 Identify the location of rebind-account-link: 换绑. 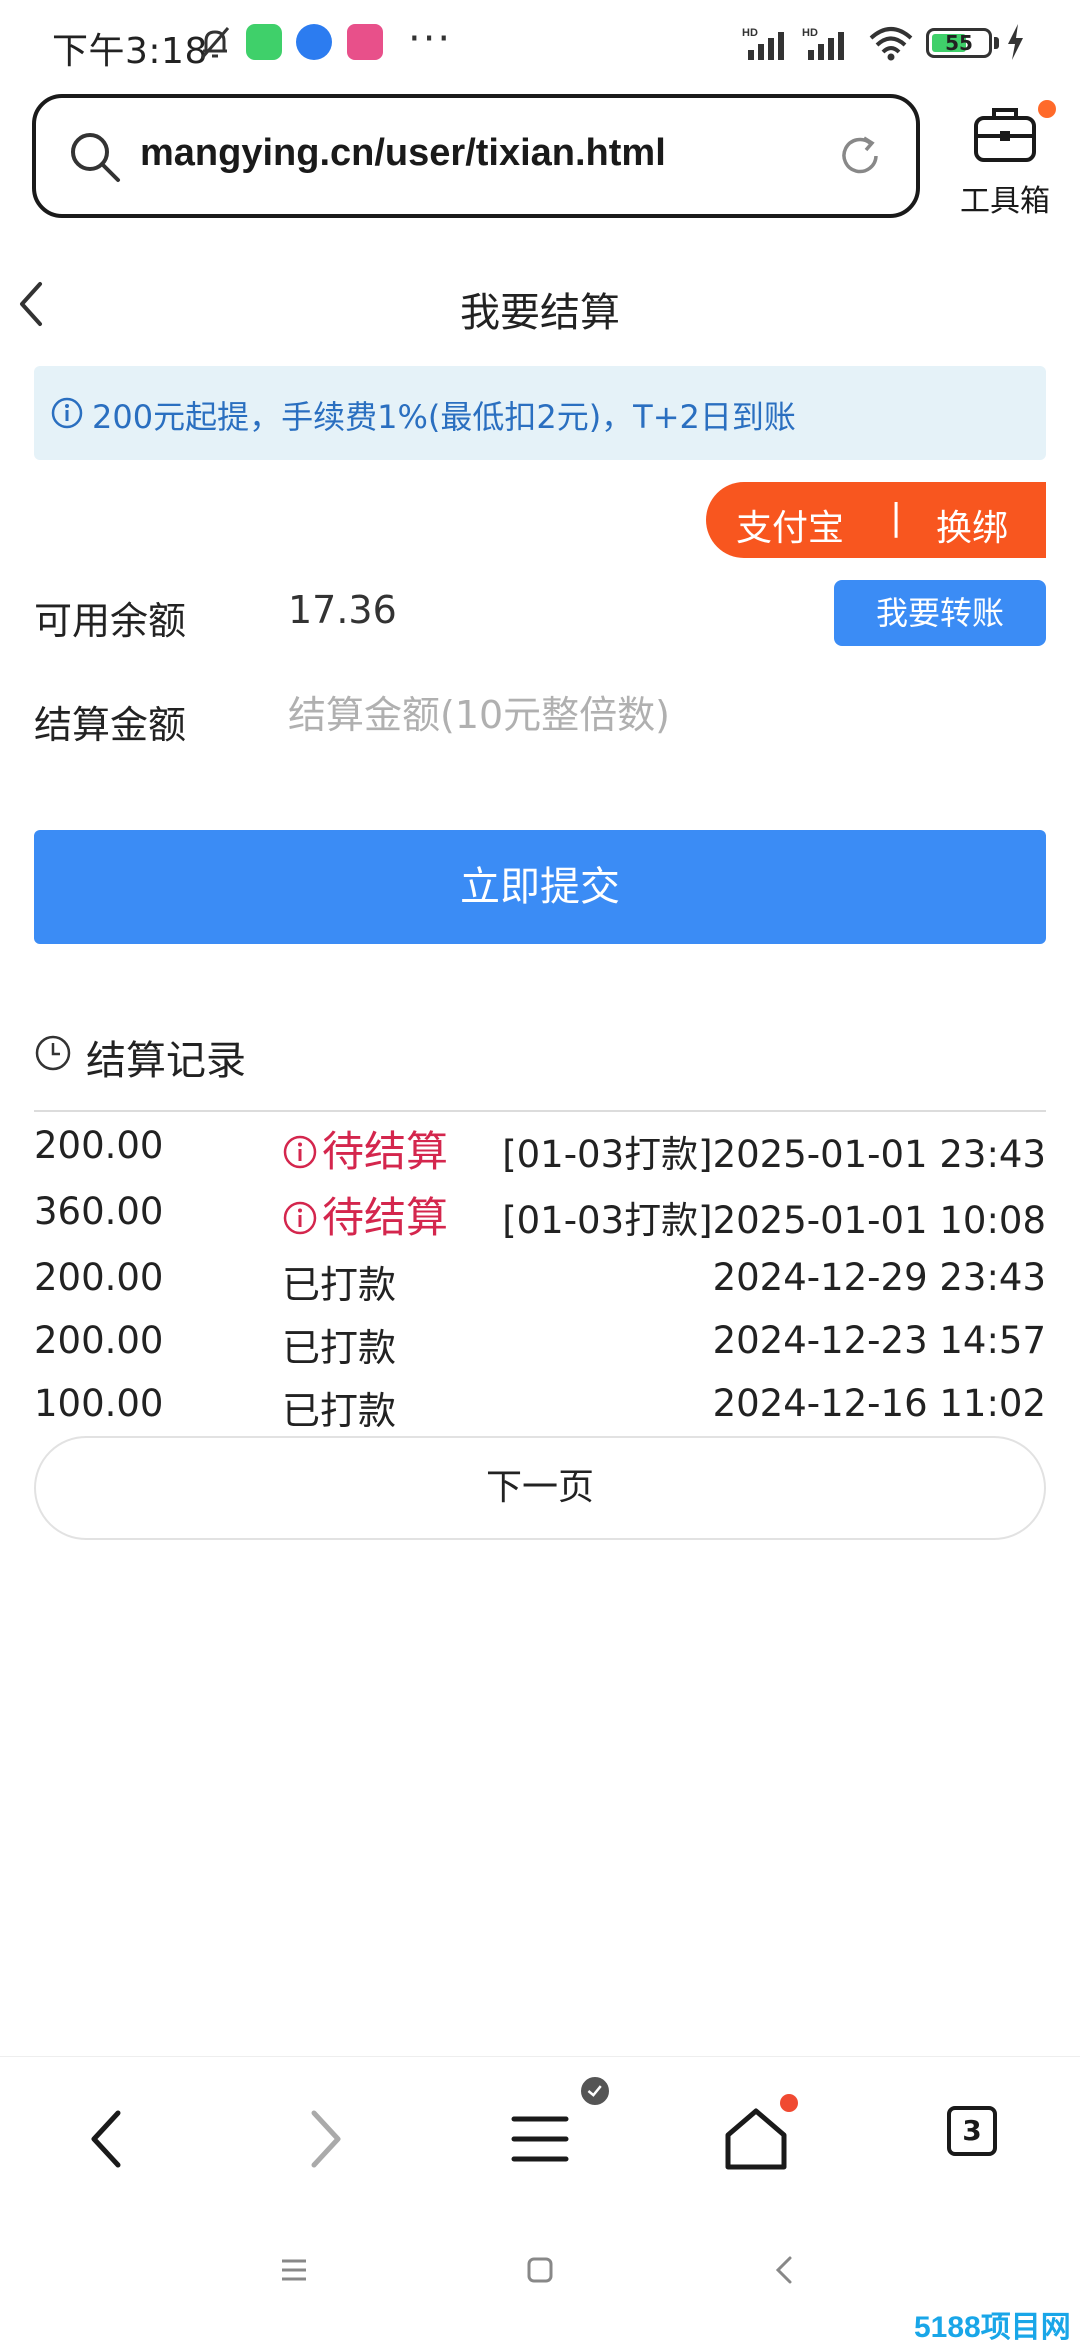
(972, 525).